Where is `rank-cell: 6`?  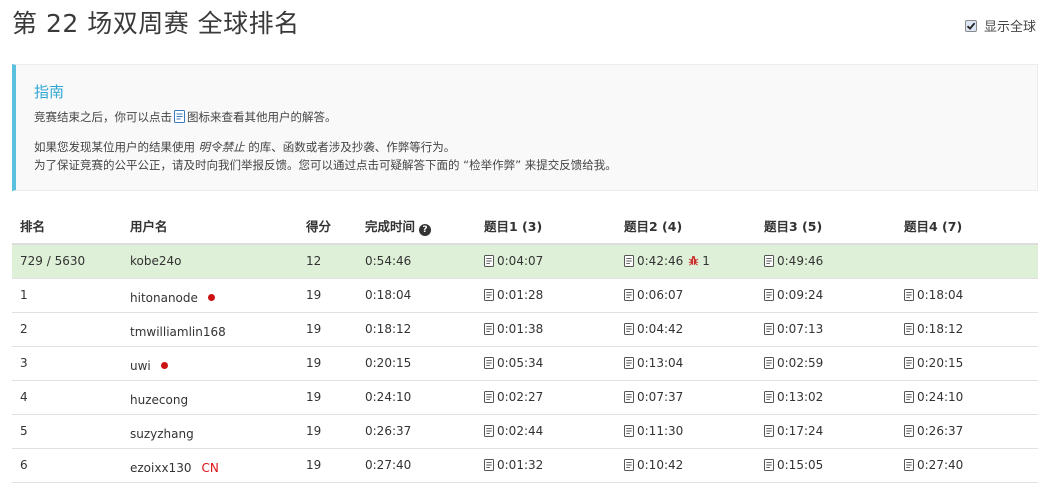 rank-cell: 6 is located at coordinates (67, 465).